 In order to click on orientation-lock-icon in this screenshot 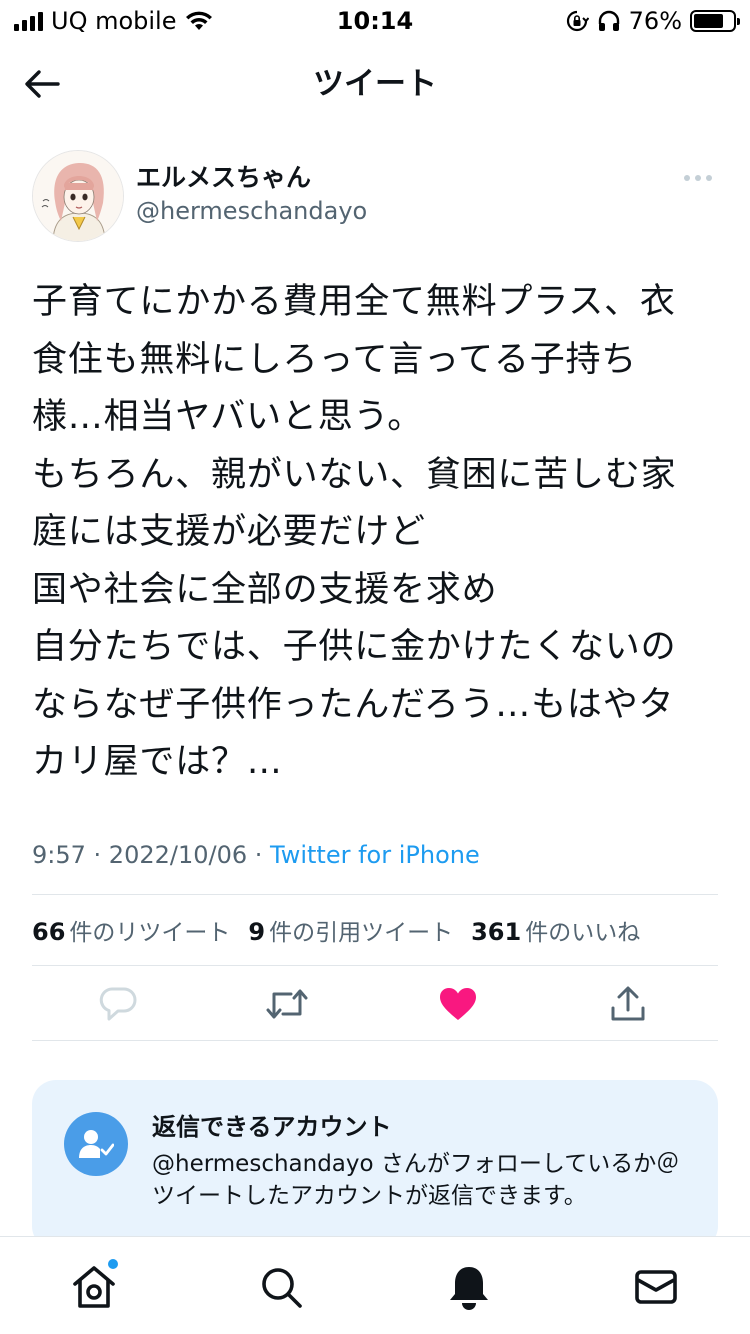, I will do `click(577, 21)`.